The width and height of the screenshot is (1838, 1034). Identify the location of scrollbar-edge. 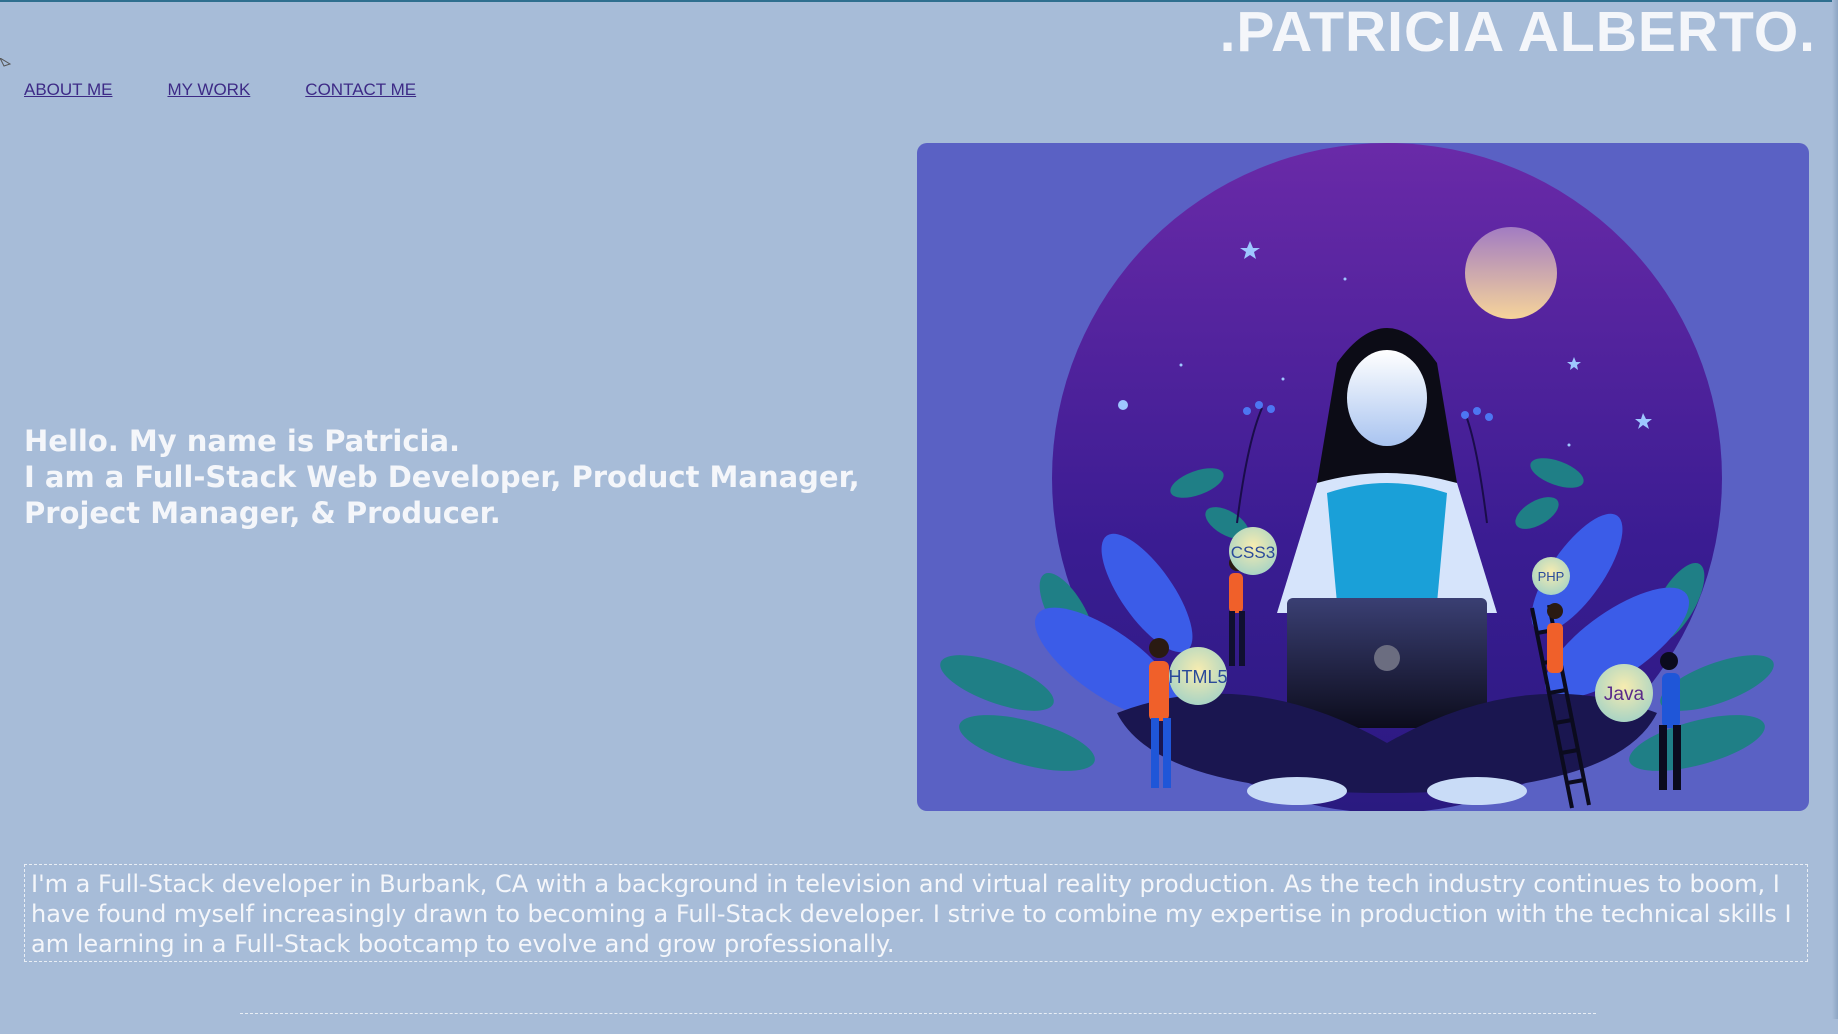
(1835, 509).